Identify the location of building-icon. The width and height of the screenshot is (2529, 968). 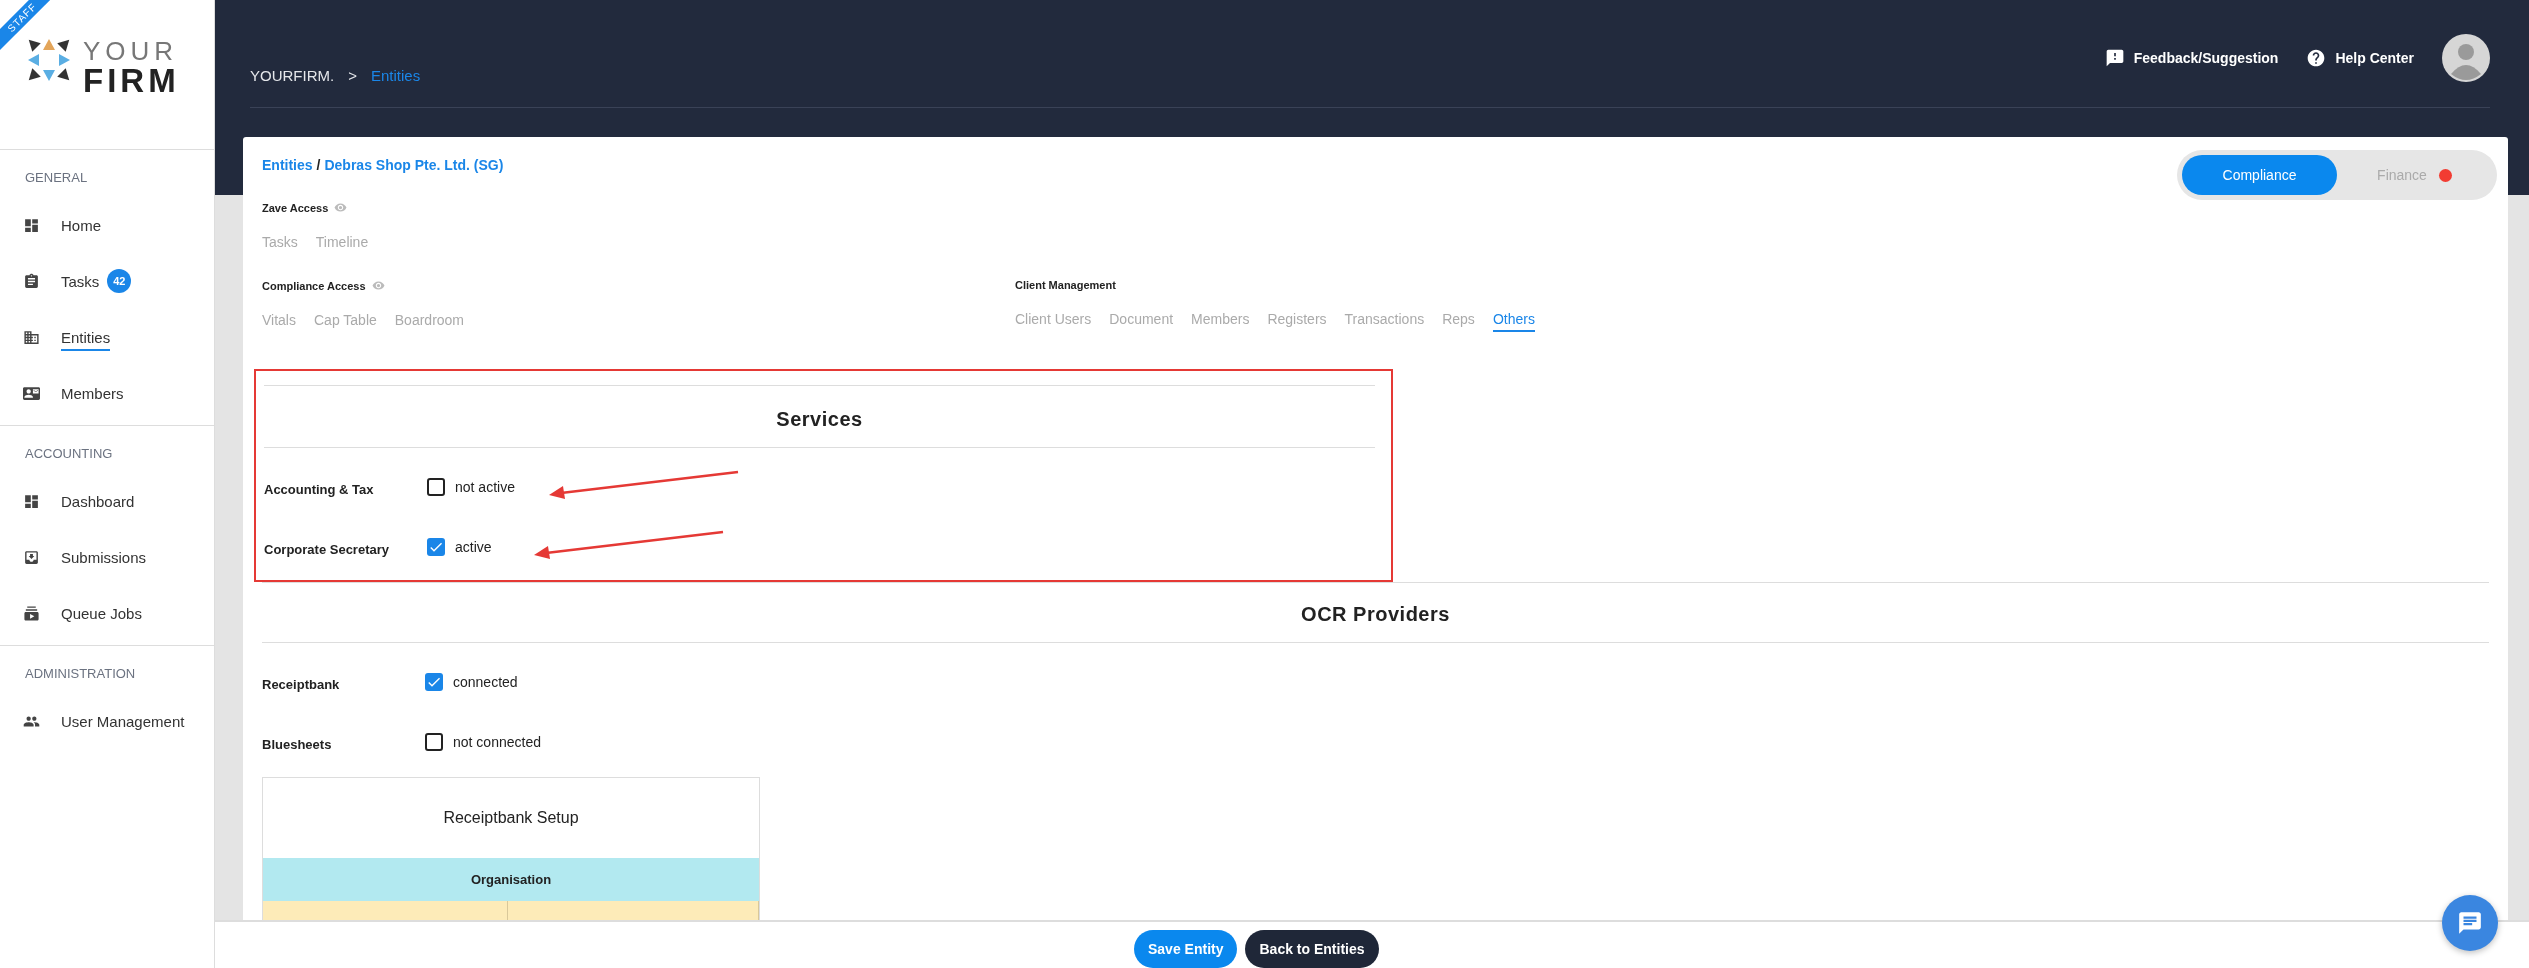
(31, 337).